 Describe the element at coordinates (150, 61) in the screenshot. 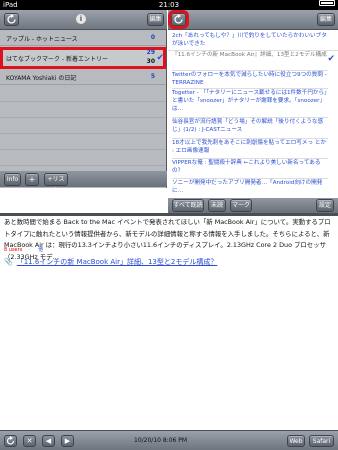

I see `feed-total-count: 30` at that location.